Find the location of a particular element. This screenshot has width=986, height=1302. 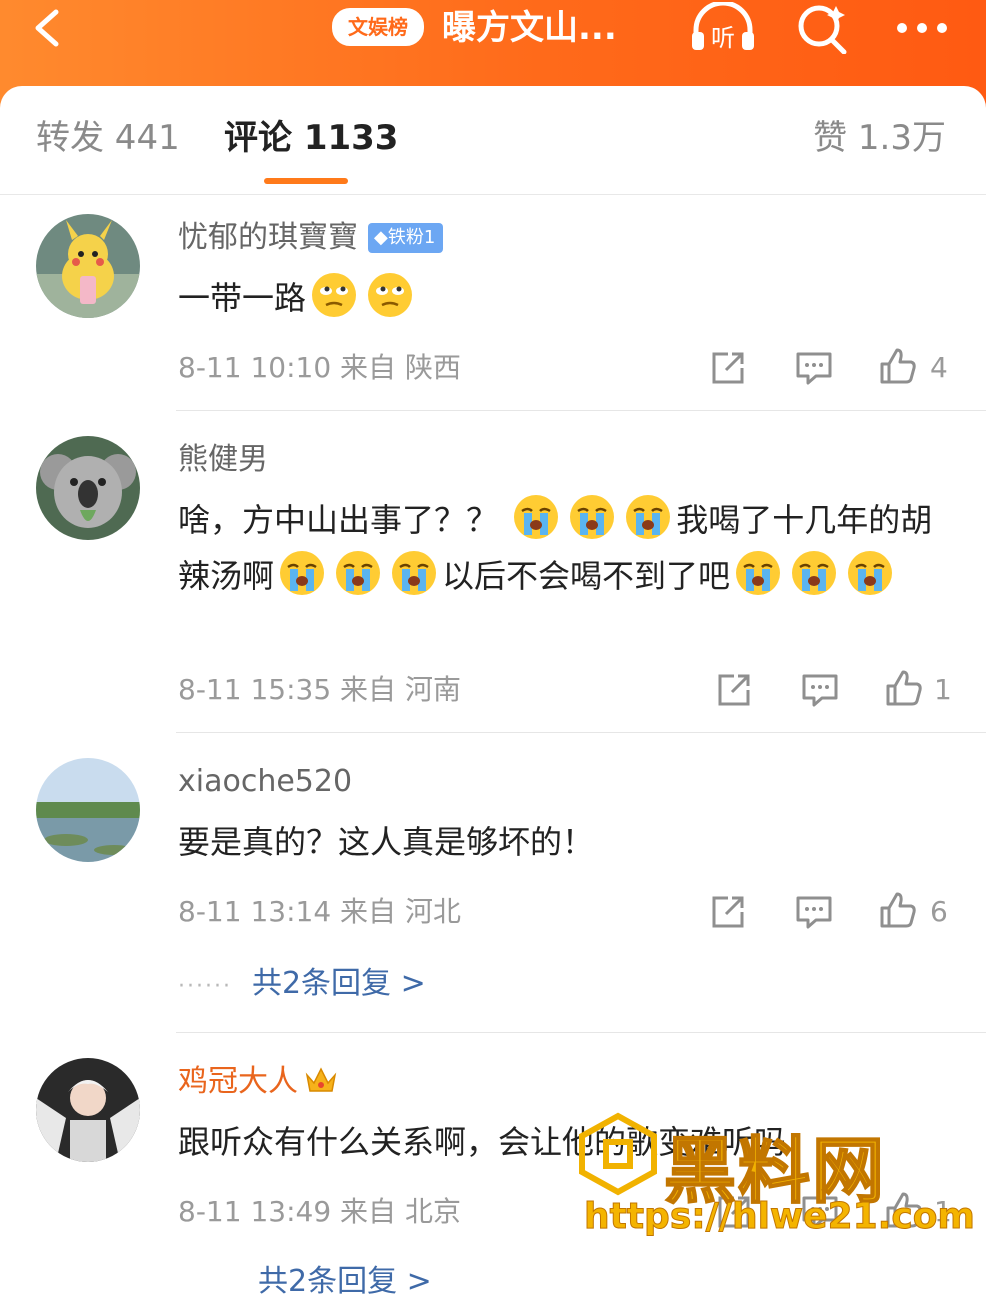

crown-icon is located at coordinates (321, 1079).